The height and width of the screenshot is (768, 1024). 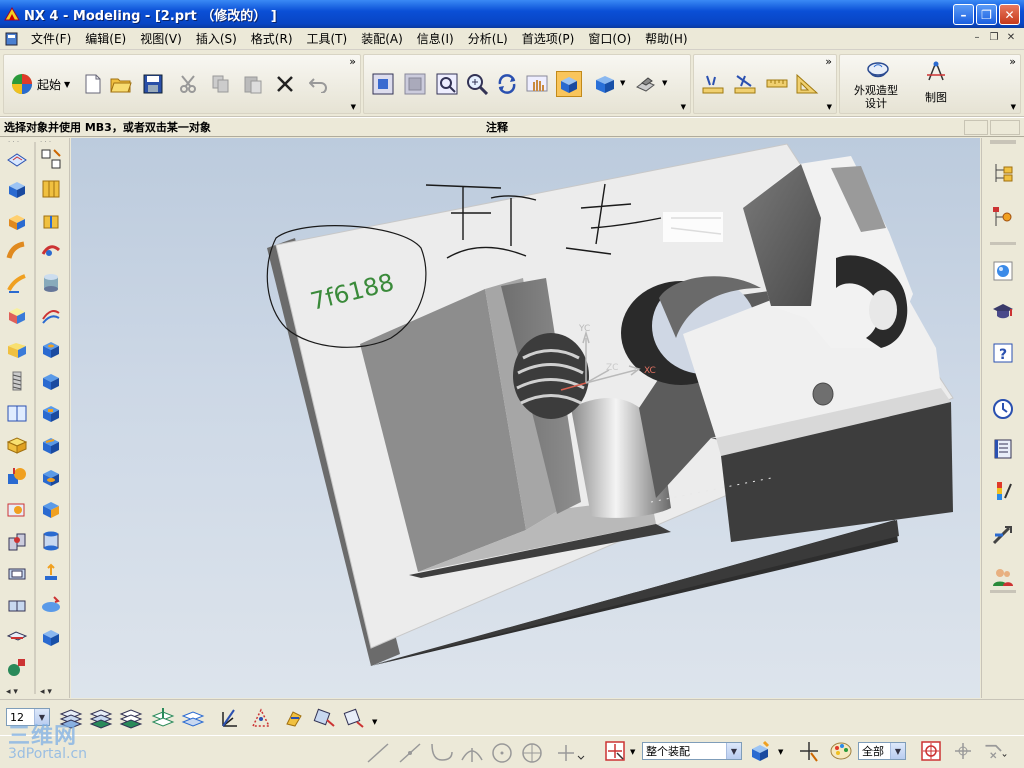 I want to click on maximize-button: ❐, so click(x=986, y=14).